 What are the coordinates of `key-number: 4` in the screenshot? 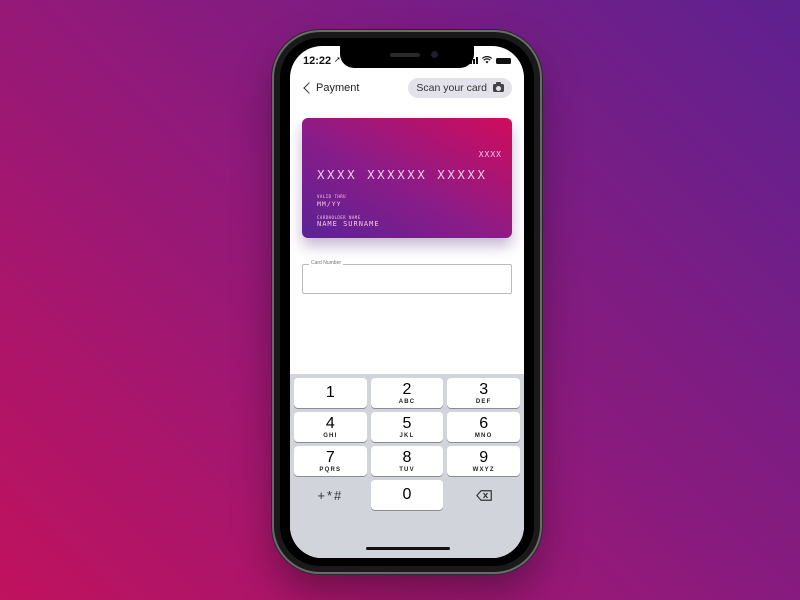 It's located at (330, 423).